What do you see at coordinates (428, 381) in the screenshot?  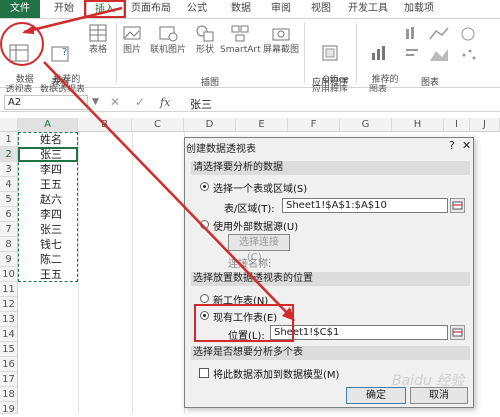 I see `watermark: Baidu 经验` at bounding box center [428, 381].